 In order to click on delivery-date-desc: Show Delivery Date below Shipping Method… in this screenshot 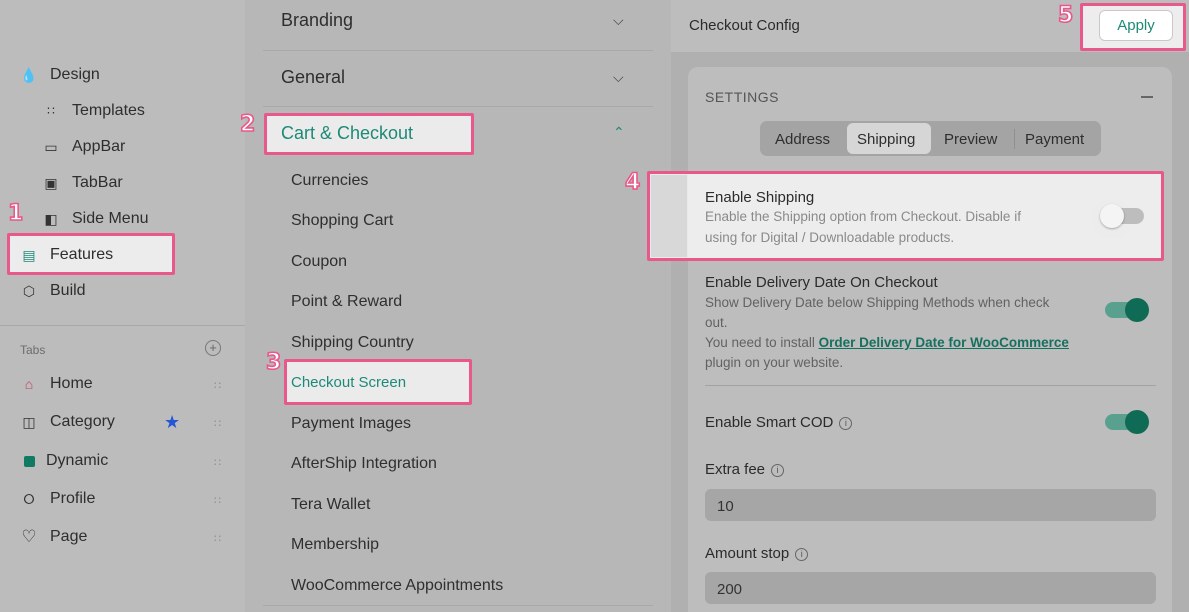, I will do `click(877, 302)`.